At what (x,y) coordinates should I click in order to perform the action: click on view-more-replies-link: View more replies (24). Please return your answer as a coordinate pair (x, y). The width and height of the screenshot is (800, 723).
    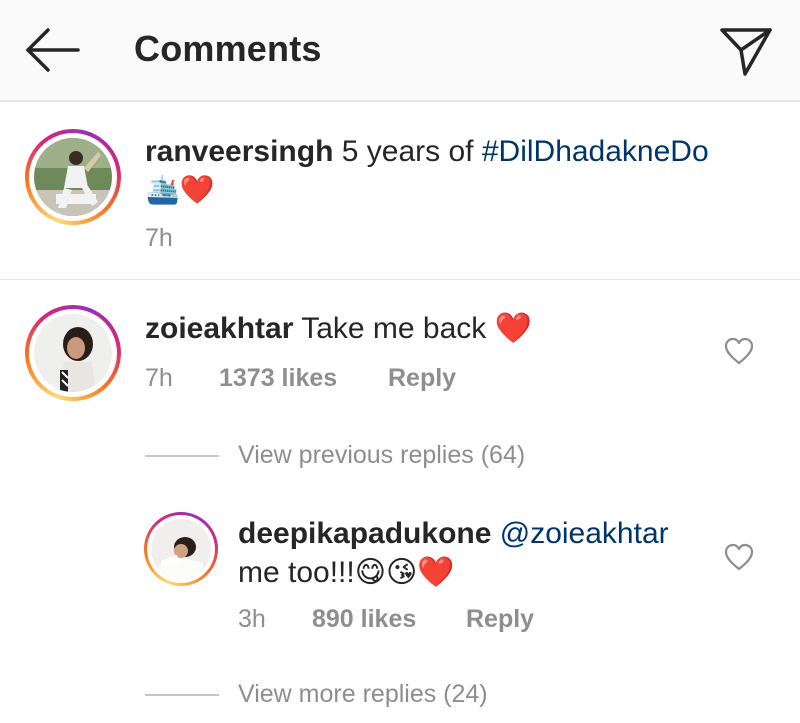
    Looking at the image, I should click on (363, 694).